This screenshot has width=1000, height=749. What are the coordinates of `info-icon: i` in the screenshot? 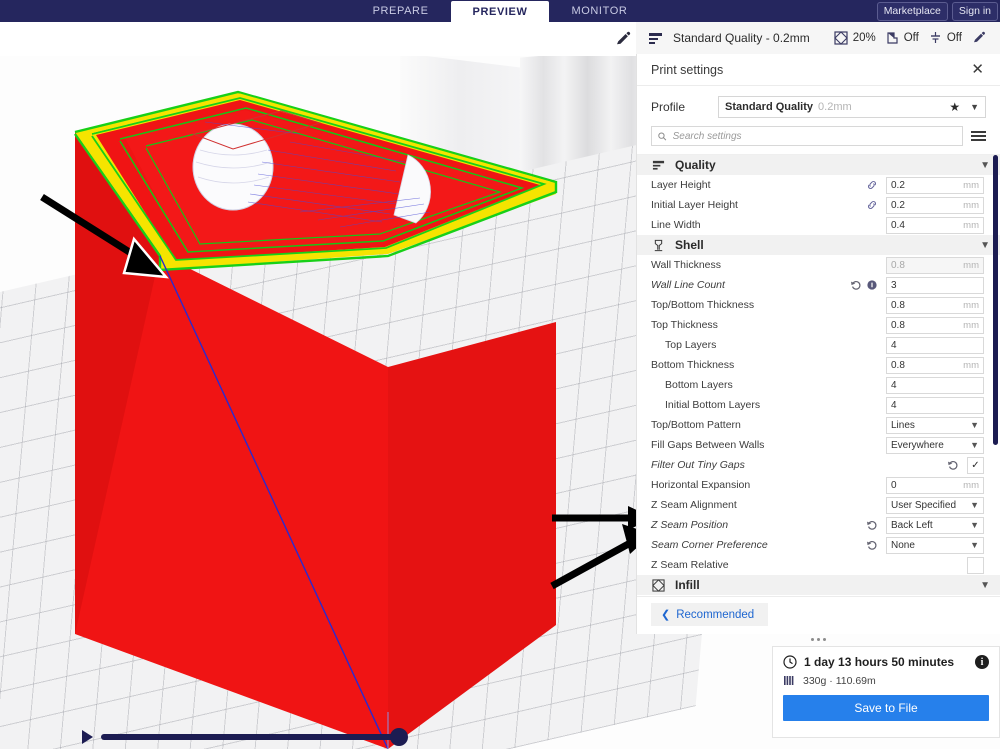 It's located at (982, 662).